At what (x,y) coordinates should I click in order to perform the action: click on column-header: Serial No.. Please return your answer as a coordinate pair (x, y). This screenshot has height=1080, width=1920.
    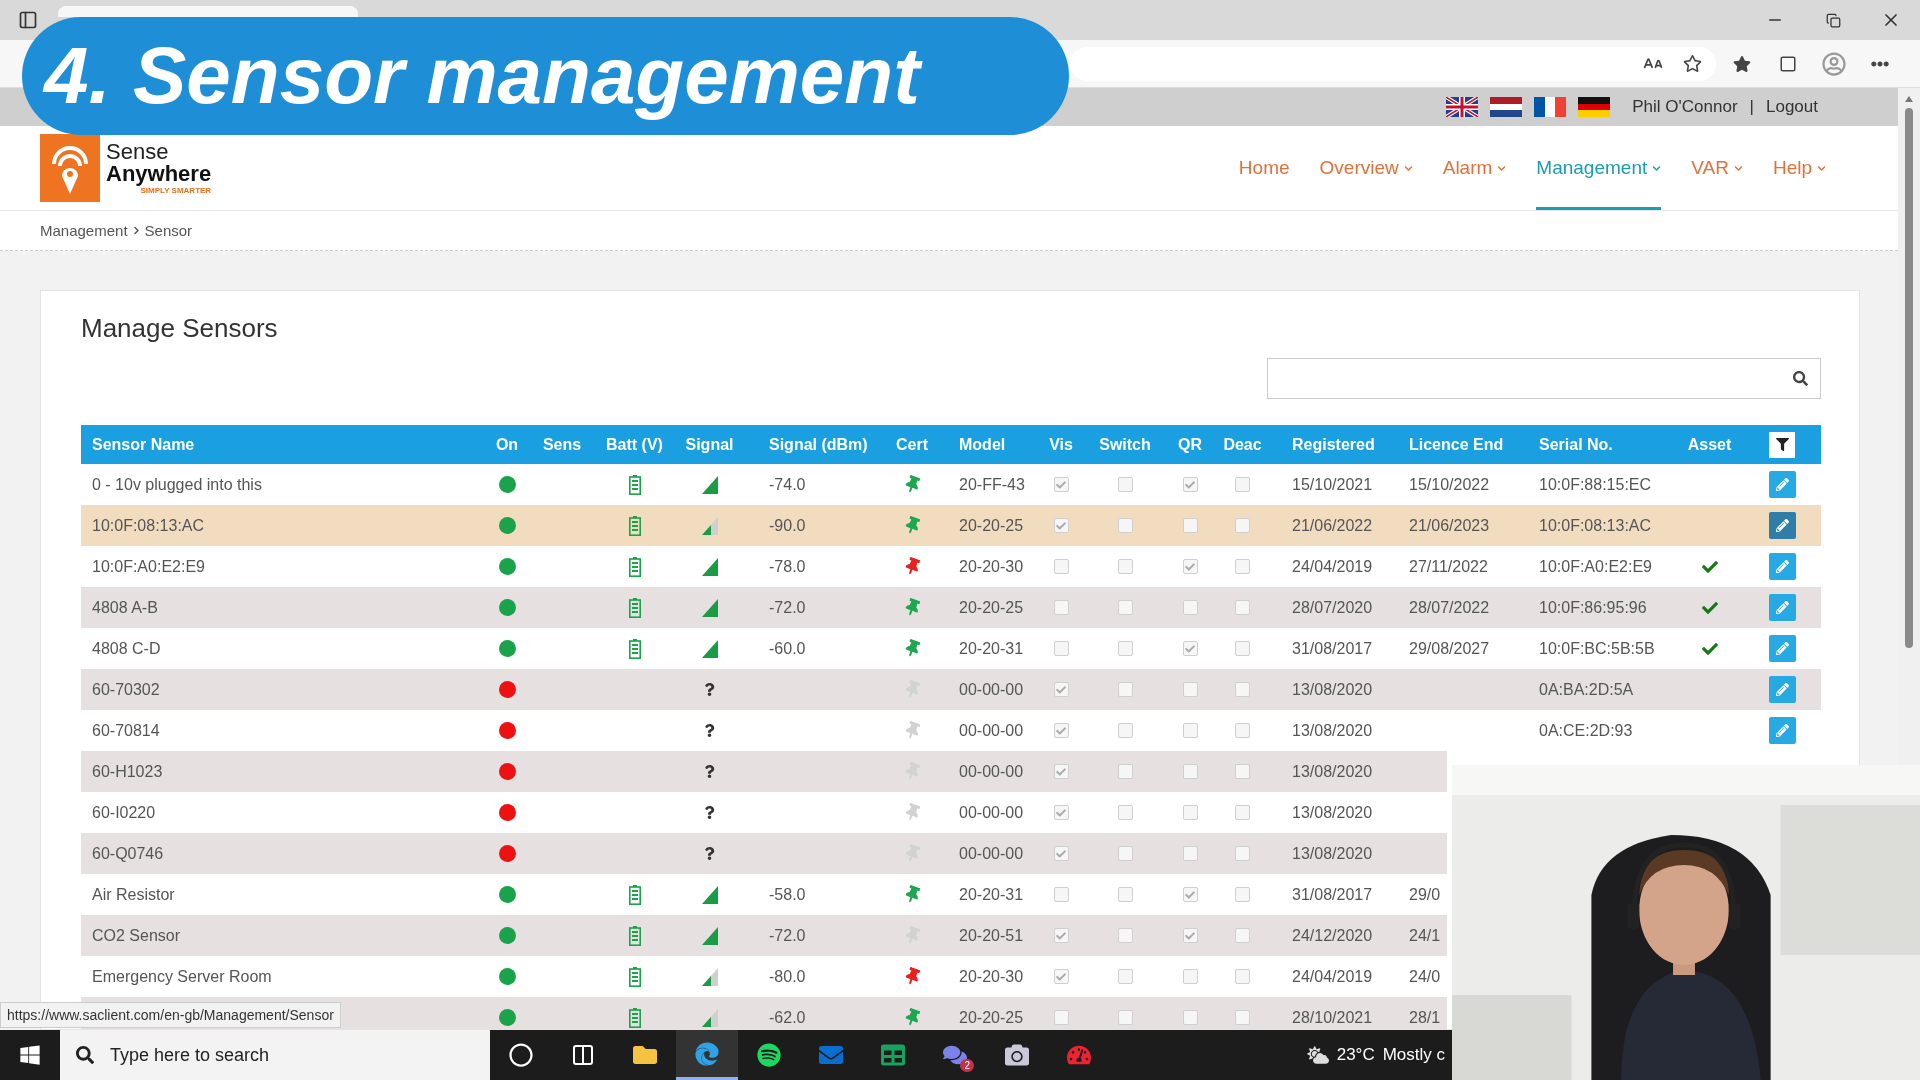
    Looking at the image, I should click on (1592, 444).